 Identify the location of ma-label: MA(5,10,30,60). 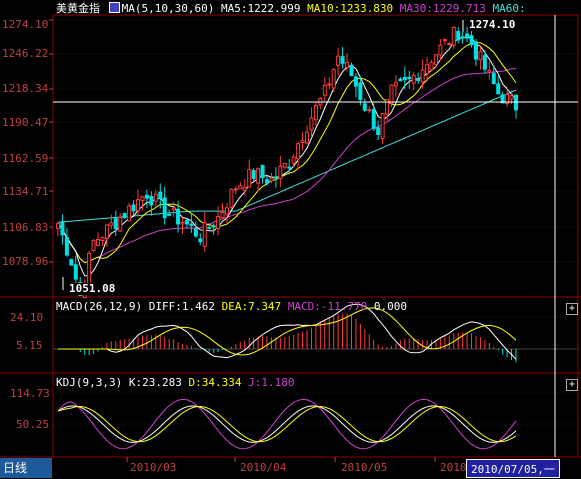
(168, 8).